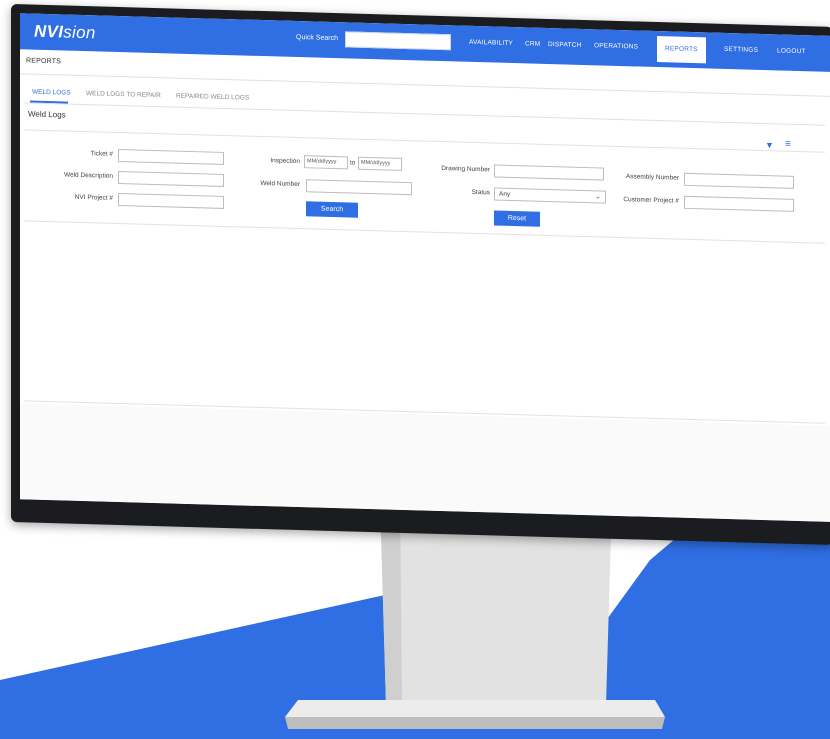 The width and height of the screenshot is (830, 739). What do you see at coordinates (424, 114) in the screenshot?
I see `tabs-divider` at bounding box center [424, 114].